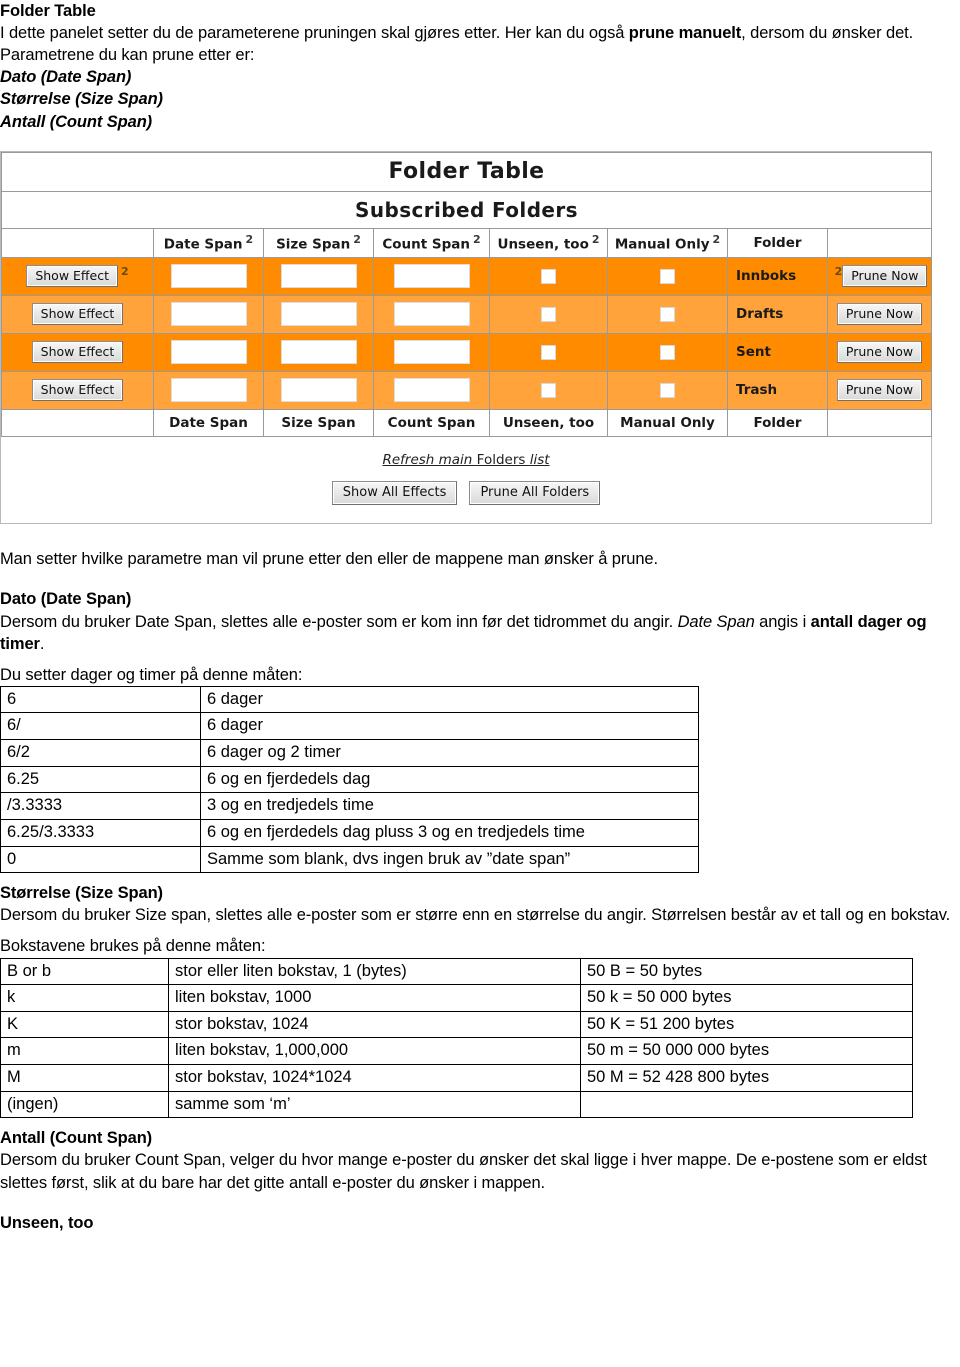  I want to click on size-meaning: liten bokstav, 1,000,000, so click(374, 1051).